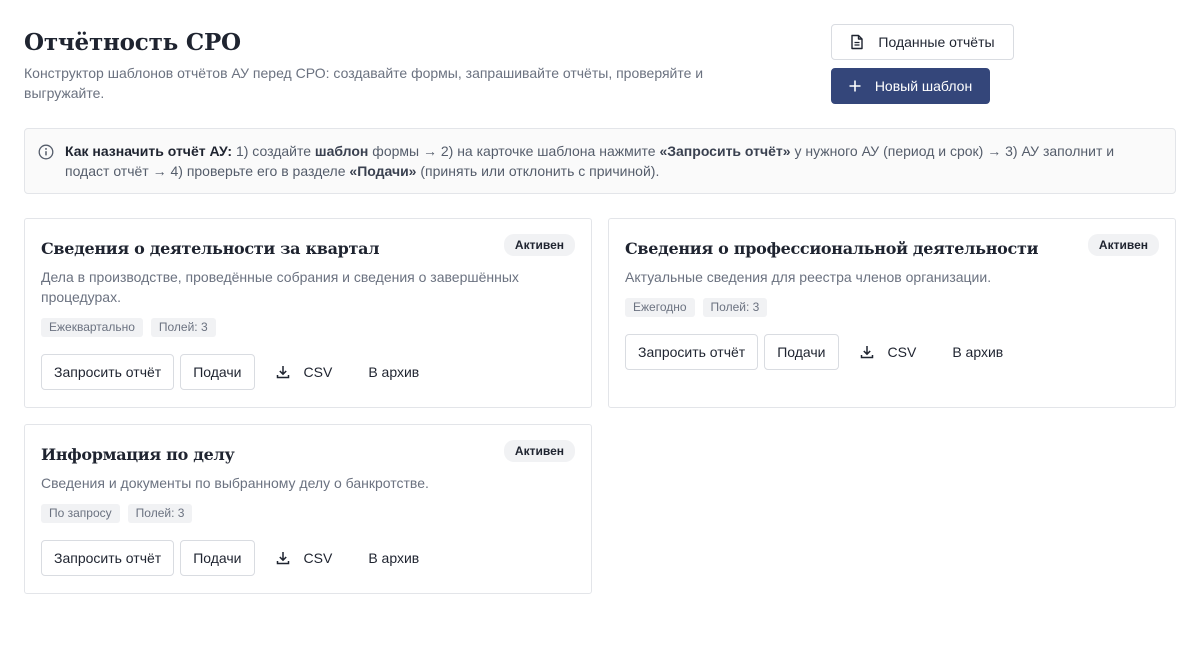 The height and width of the screenshot is (650, 1200). What do you see at coordinates (383, 171) in the screenshot?
I see `info-keyword-submissions: «Подачи»` at bounding box center [383, 171].